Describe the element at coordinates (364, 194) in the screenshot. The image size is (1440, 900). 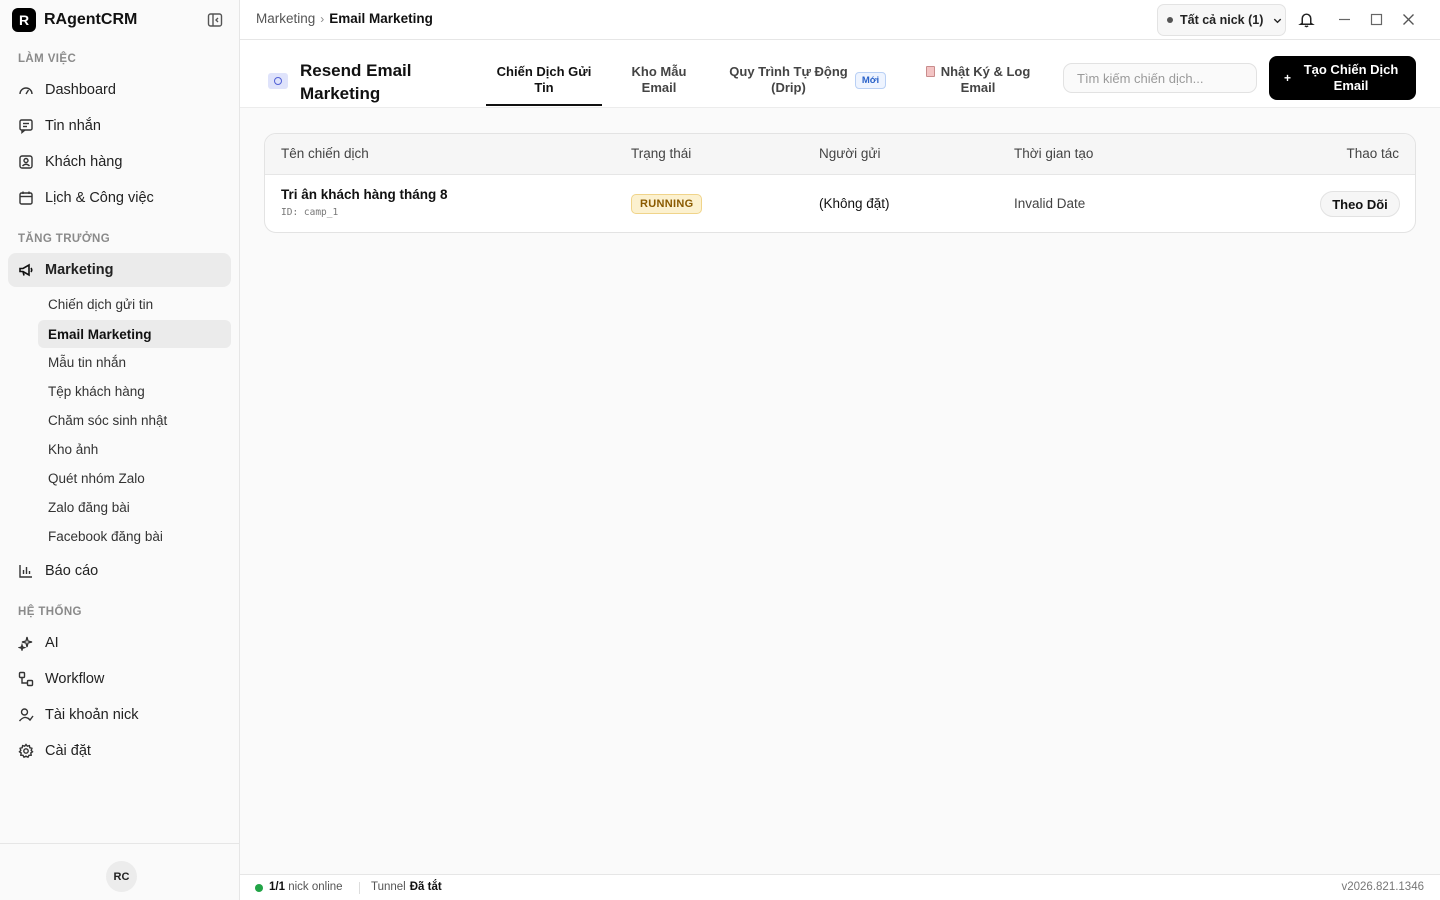
I see `campaign-name: Tri ân khách hàng tháng 8` at that location.